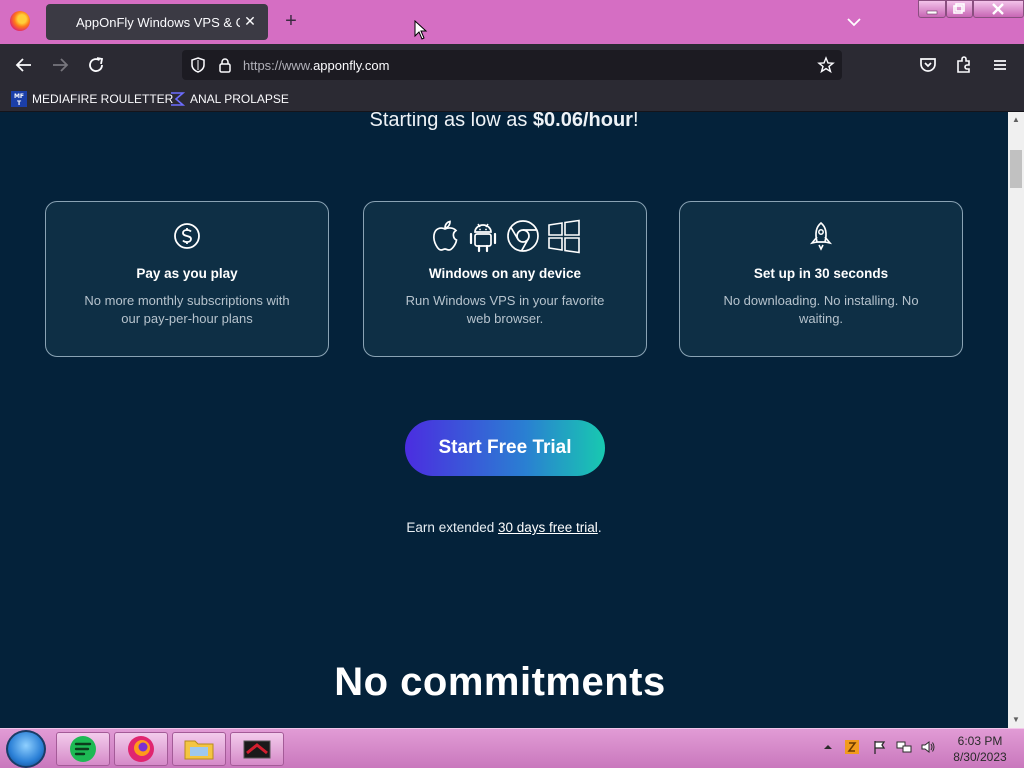 Image resolution: width=1024 pixels, height=768 pixels. I want to click on bookmark-mediafire: MF T MEDIAFIRE ROULETTER, so click(92, 99).